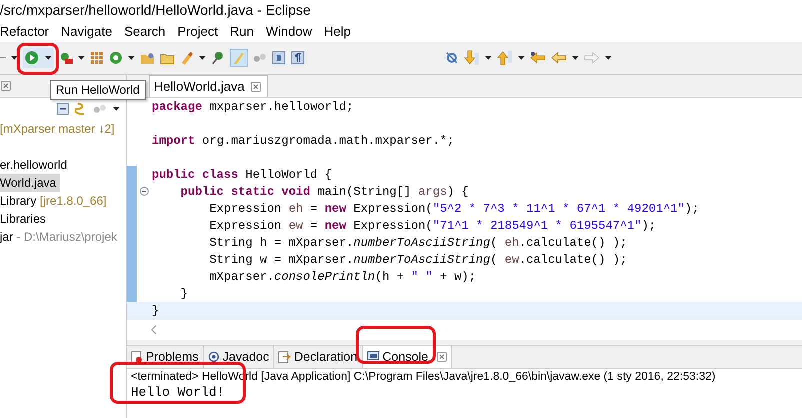 The image size is (802, 418). I want to click on code-line: String w = mXparser.numberToAsciiString( ew.calculate() );, so click(418, 259).